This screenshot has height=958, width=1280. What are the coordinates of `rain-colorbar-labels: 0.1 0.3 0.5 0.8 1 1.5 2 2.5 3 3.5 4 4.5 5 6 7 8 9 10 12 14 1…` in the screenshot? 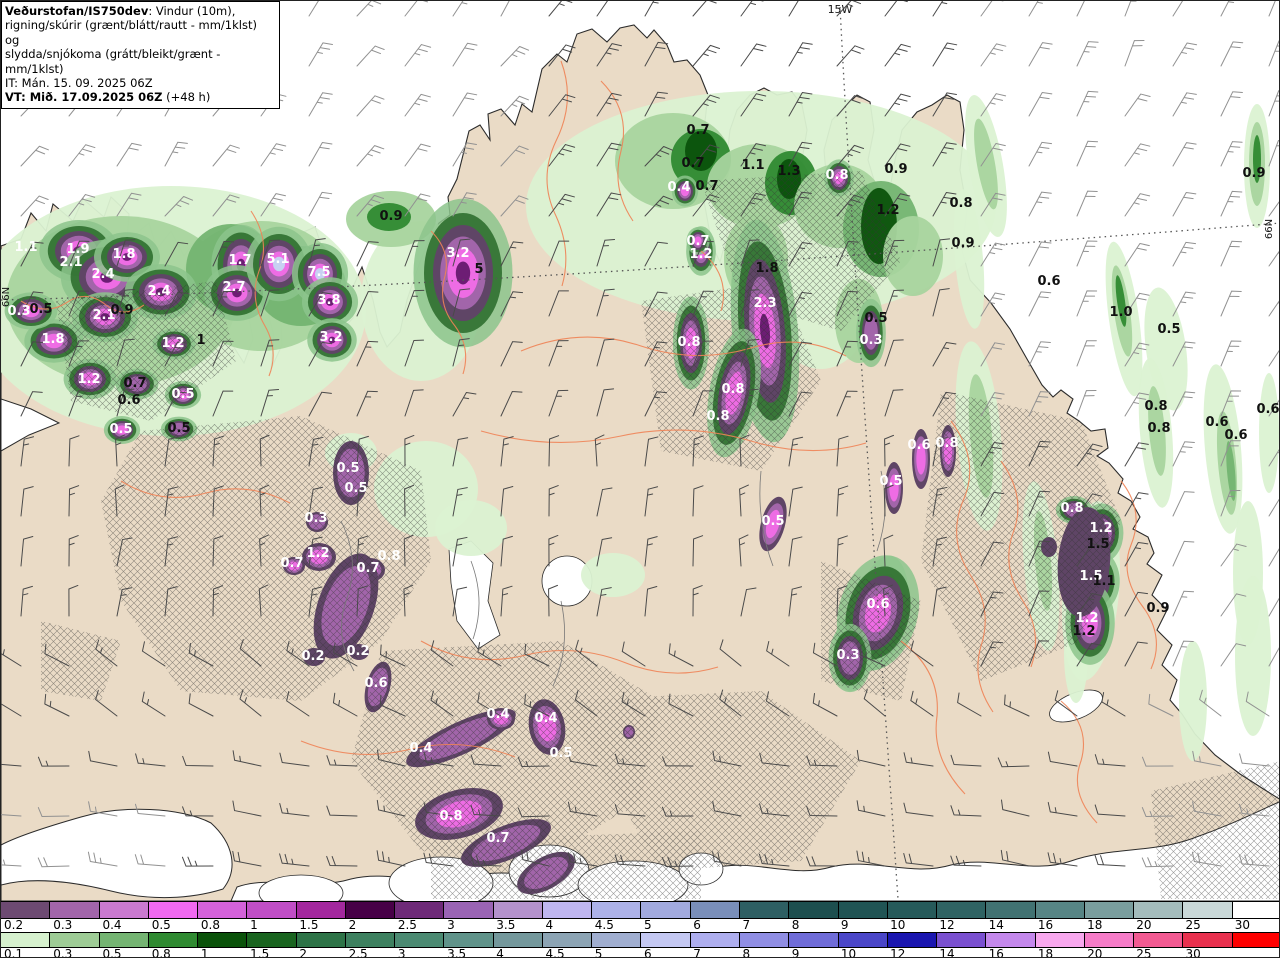 It's located at (640, 952).